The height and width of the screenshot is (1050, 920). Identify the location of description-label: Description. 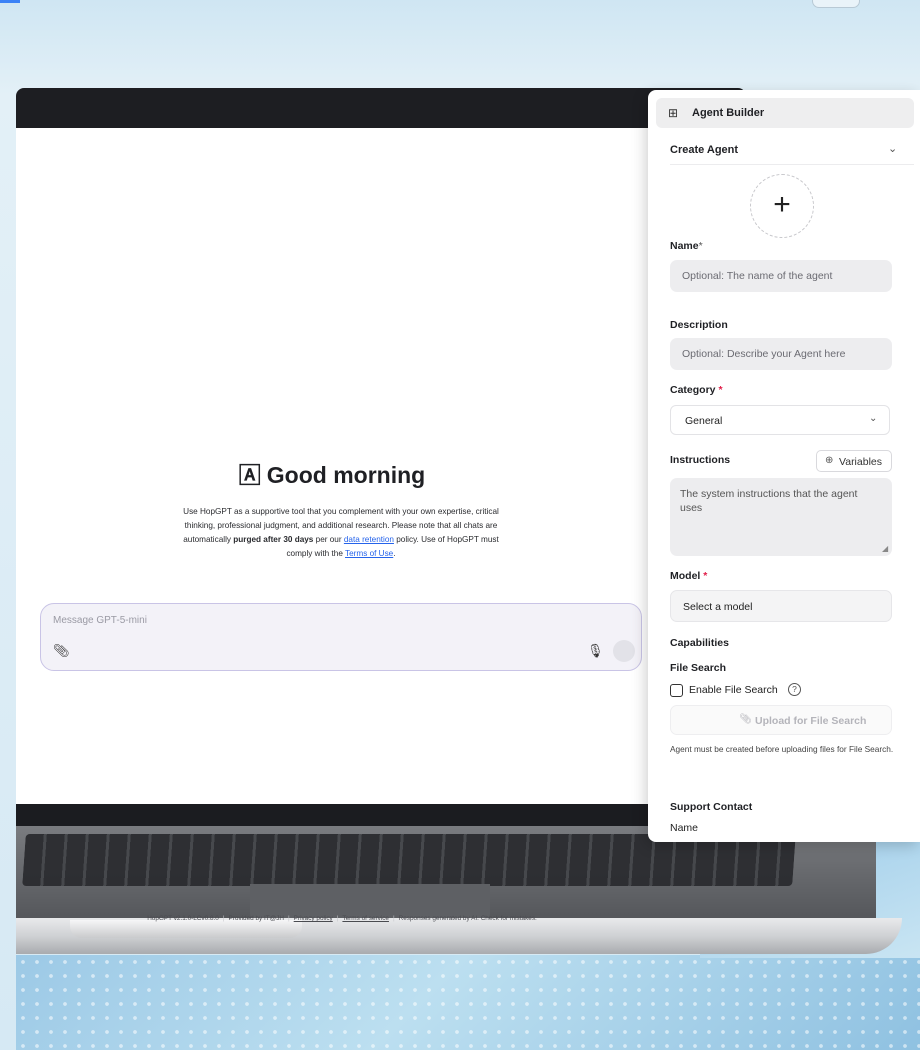
(699, 325).